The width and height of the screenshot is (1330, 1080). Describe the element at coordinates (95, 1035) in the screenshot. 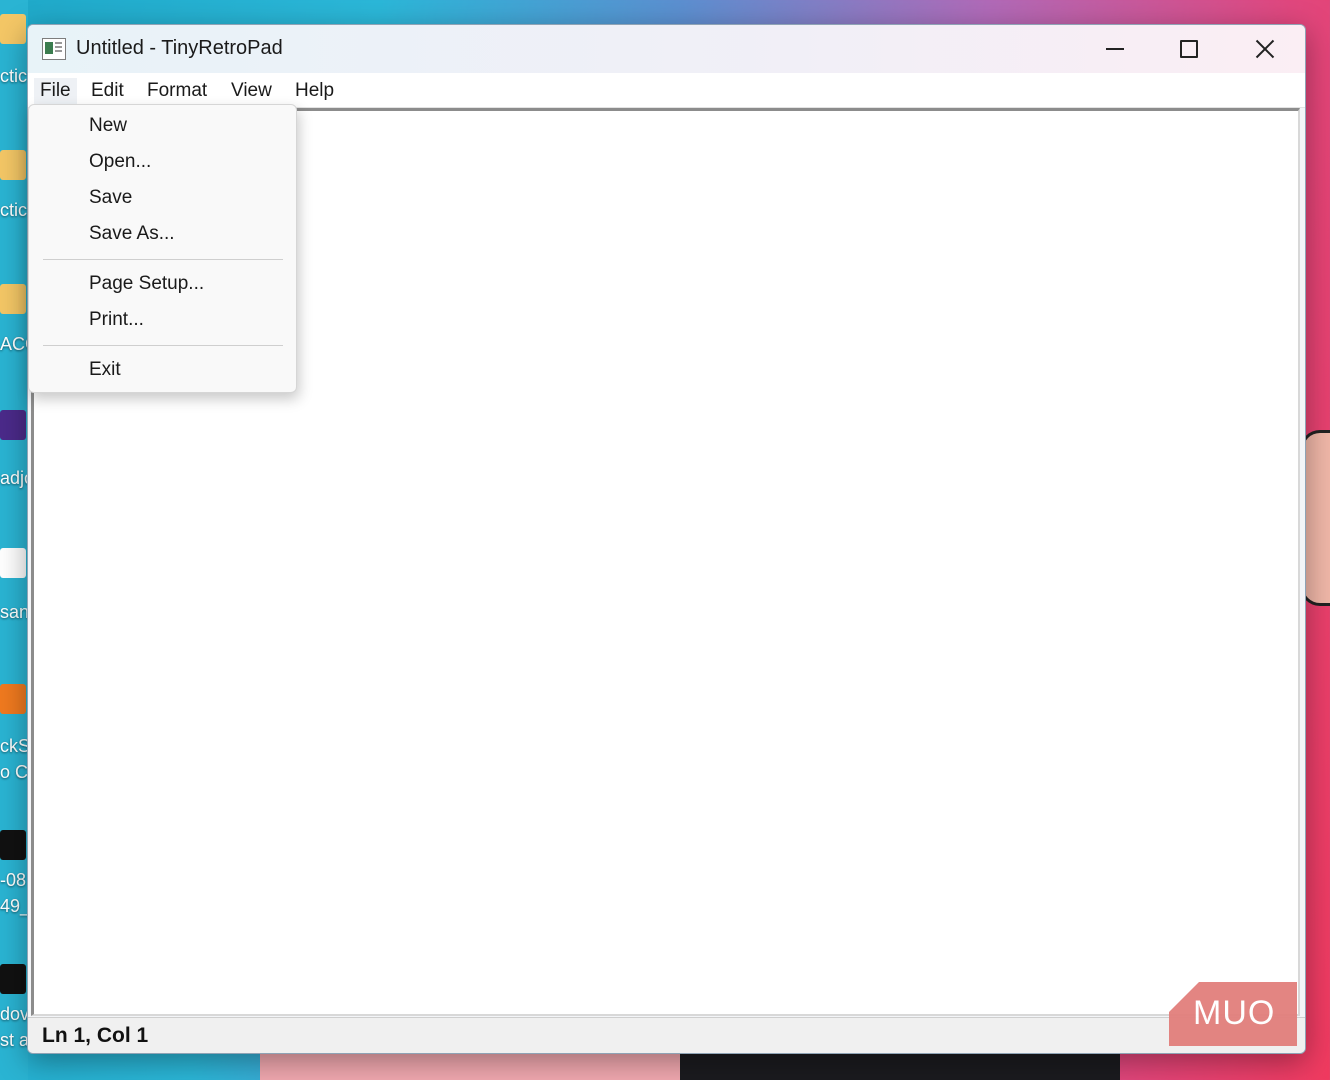

I see `cursor-position: Ln 1, Col 1` at that location.